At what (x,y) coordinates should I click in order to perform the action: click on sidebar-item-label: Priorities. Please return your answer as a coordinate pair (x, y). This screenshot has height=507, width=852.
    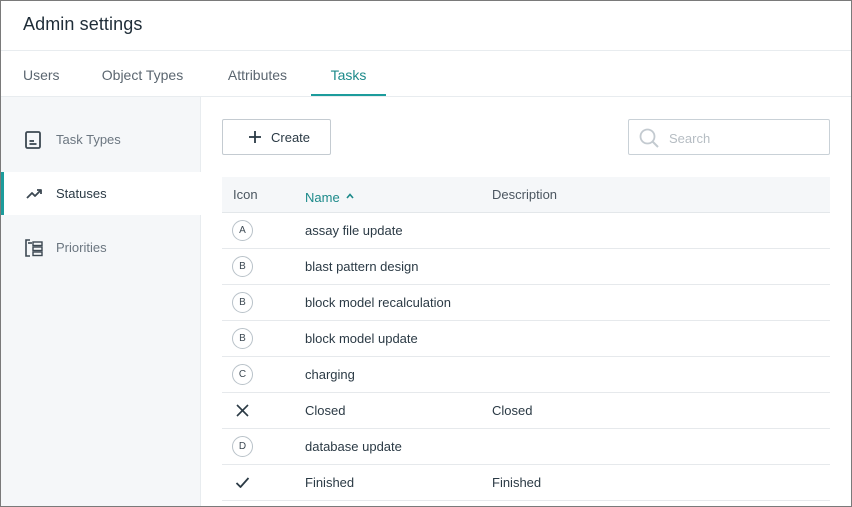
    Looking at the image, I should click on (81, 247).